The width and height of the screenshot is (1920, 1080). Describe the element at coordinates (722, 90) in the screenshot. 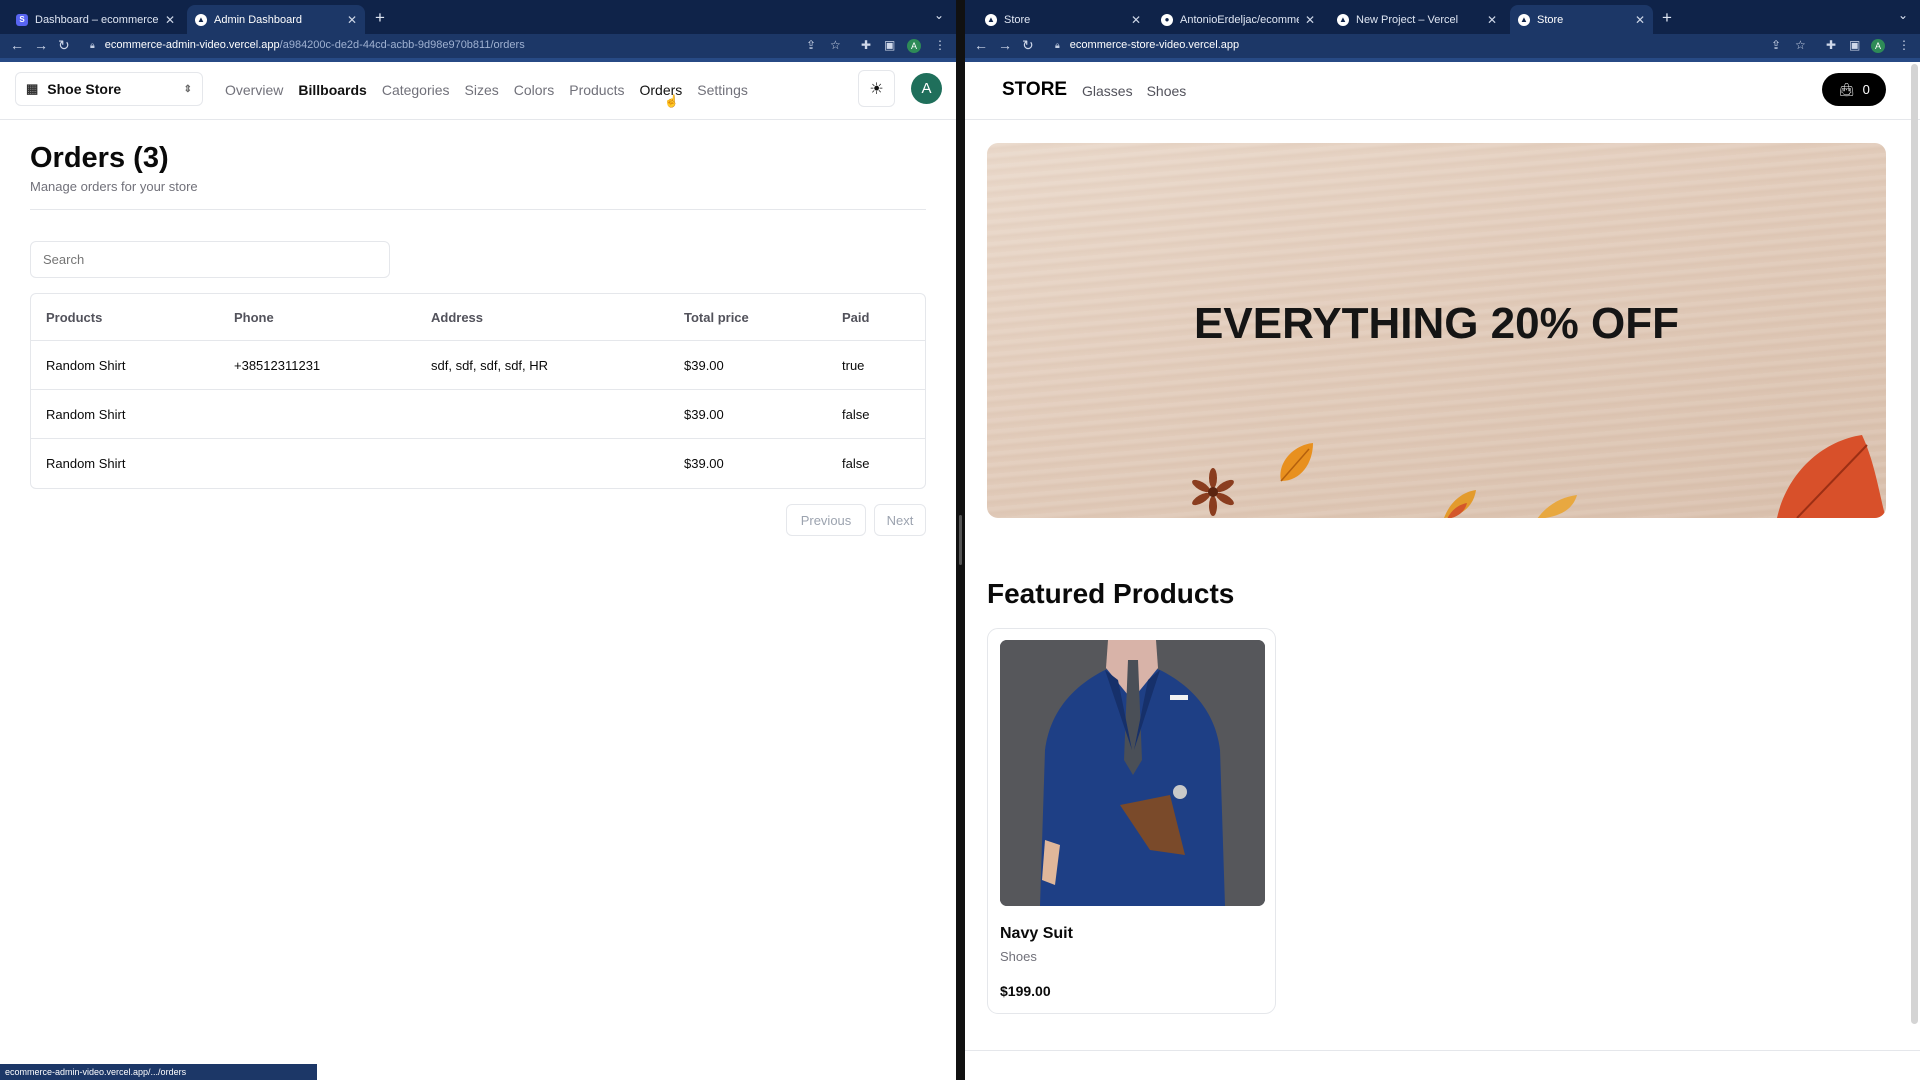

I see `nav-settings: Settings` at that location.